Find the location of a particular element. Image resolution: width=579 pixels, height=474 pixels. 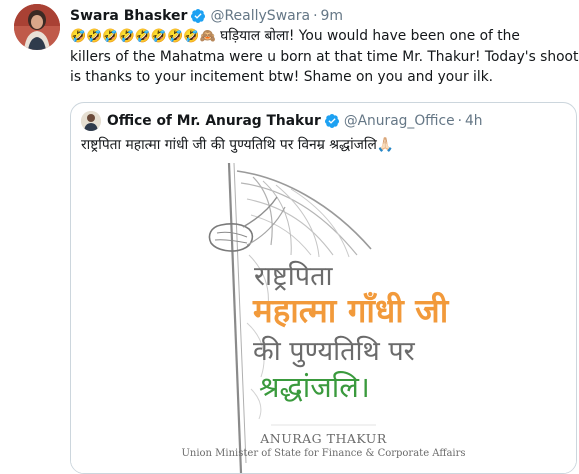

quoted-user-avatar is located at coordinates (91, 121).